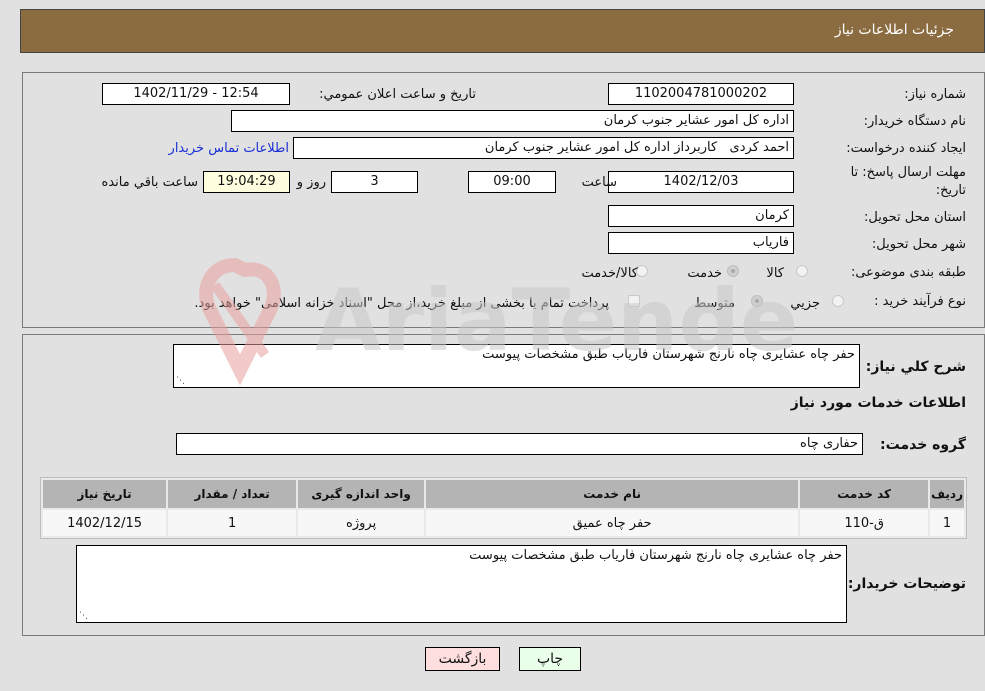  I want to click on cell-quantity: 1, so click(232, 523).